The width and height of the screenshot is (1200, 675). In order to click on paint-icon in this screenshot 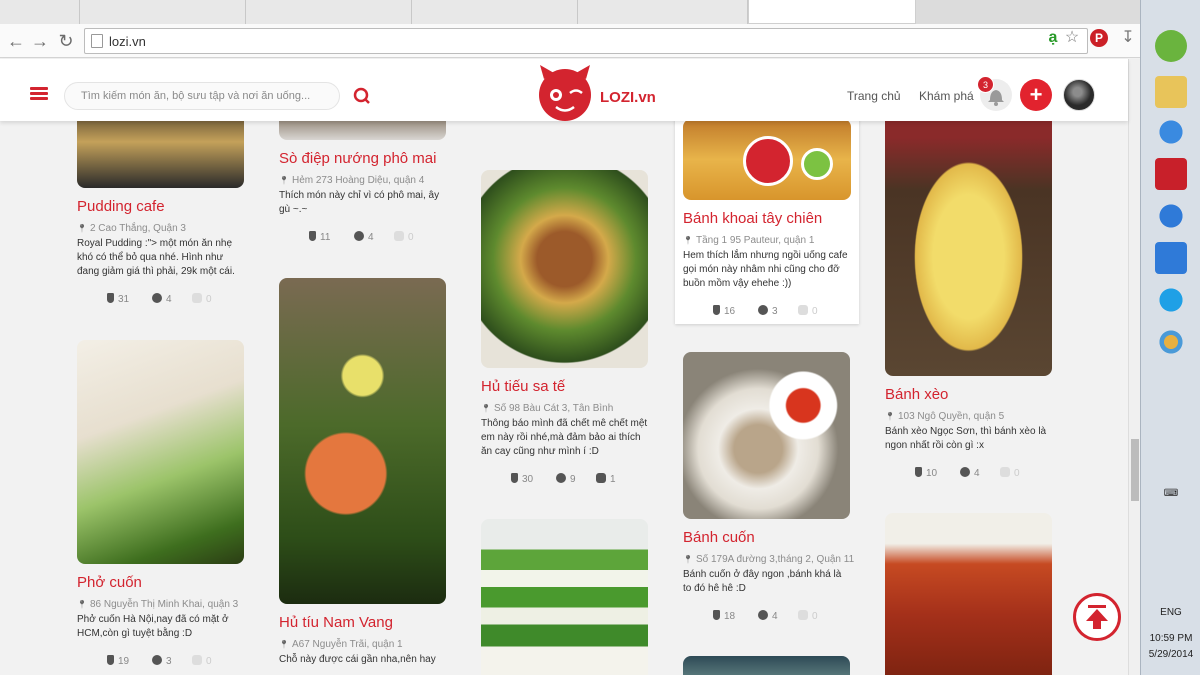, I will do `click(1171, 342)`.